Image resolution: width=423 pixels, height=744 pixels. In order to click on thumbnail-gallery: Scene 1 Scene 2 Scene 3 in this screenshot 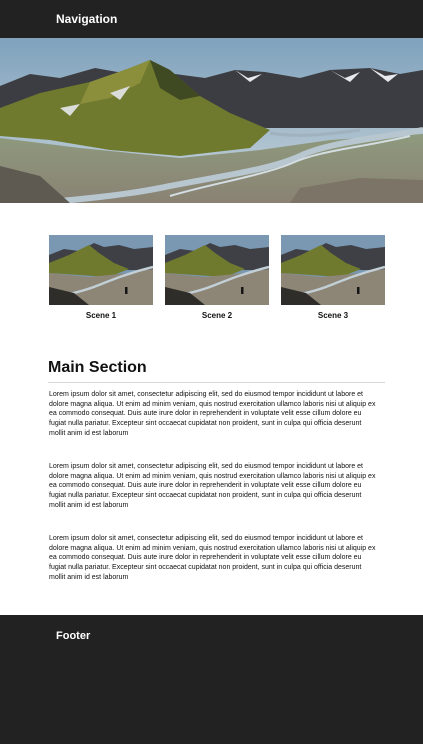, I will do `click(217, 280)`.